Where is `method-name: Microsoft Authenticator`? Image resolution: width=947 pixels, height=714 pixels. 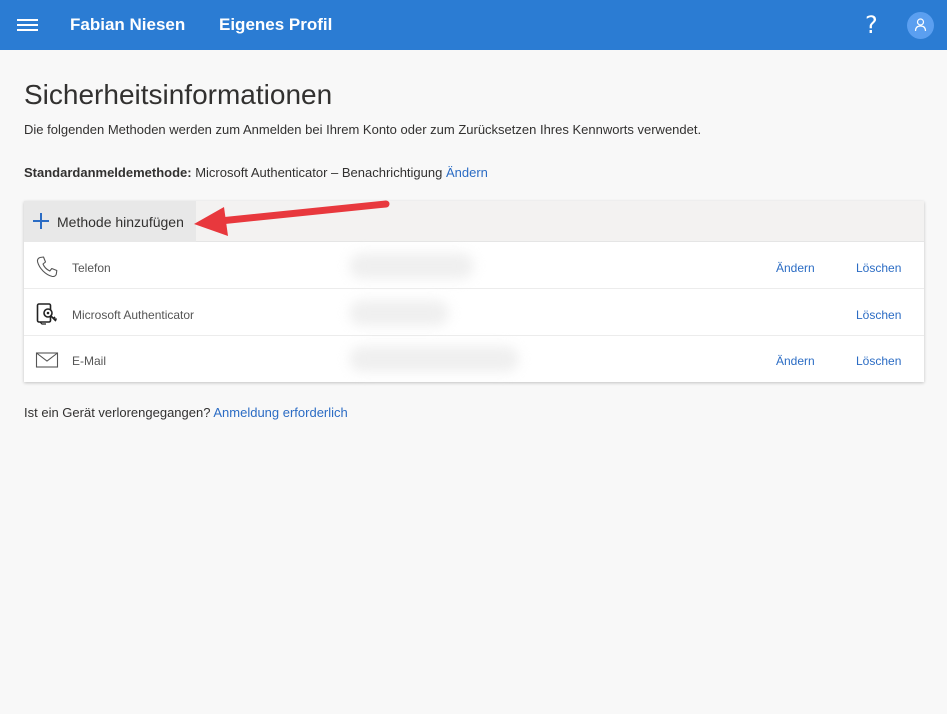 method-name: Microsoft Authenticator is located at coordinates (133, 315).